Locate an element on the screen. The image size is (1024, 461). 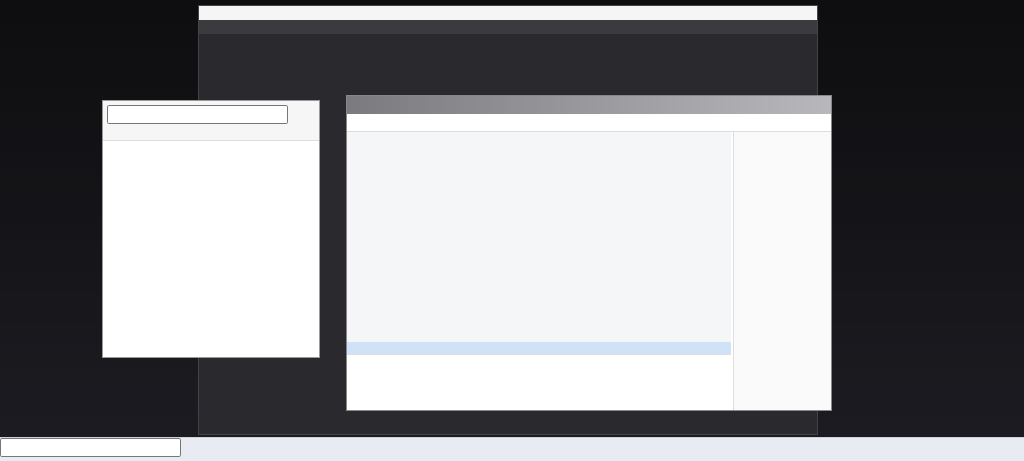
chat-history-panel is located at coordinates (211, 229).